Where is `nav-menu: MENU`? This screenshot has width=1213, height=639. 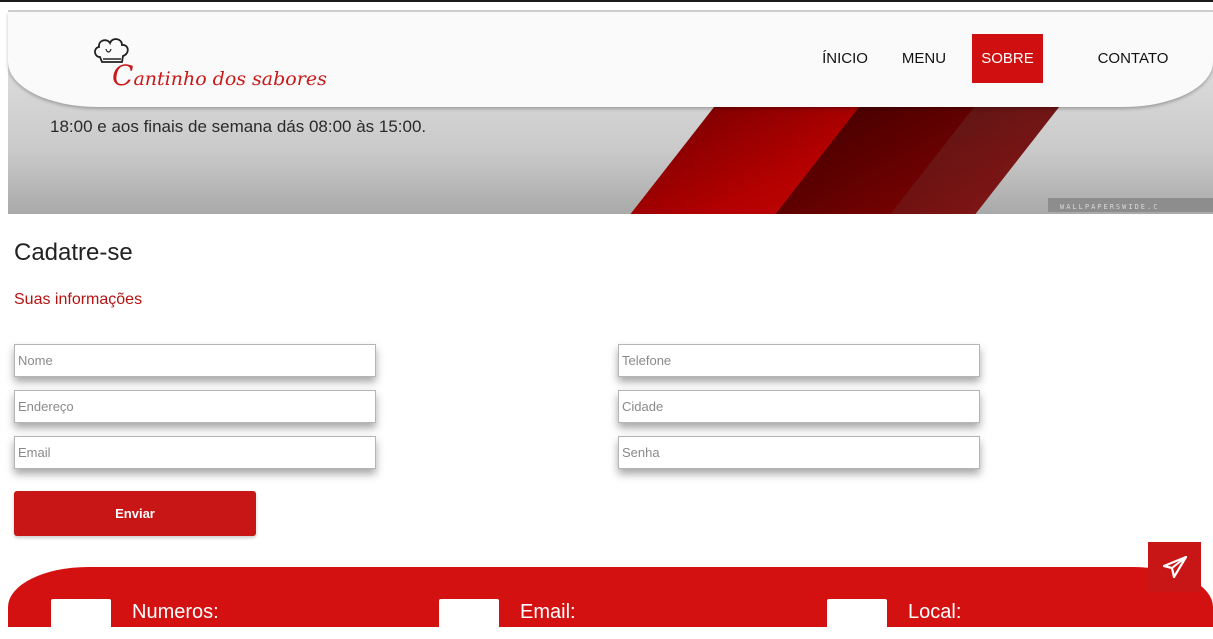 nav-menu: MENU is located at coordinates (924, 58).